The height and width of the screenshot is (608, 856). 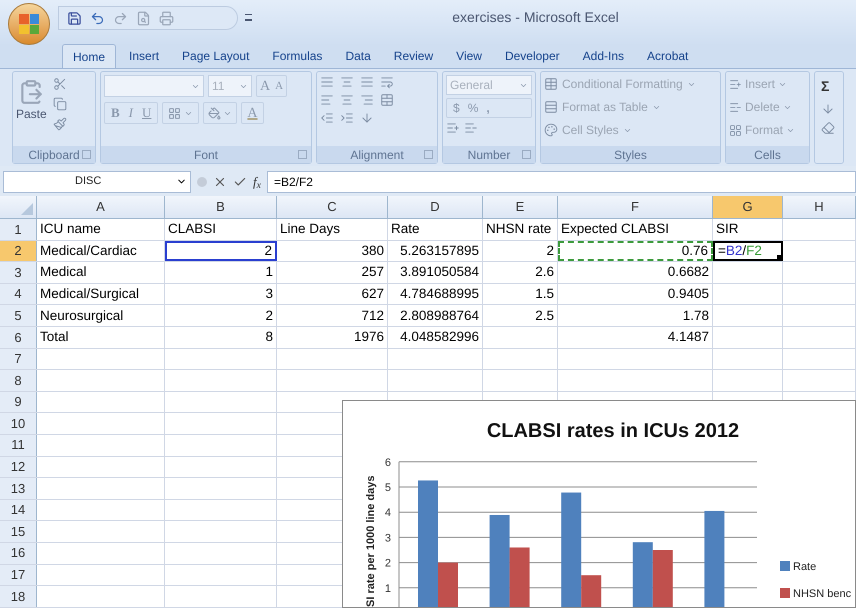 I want to click on font-name-field, so click(x=154, y=86).